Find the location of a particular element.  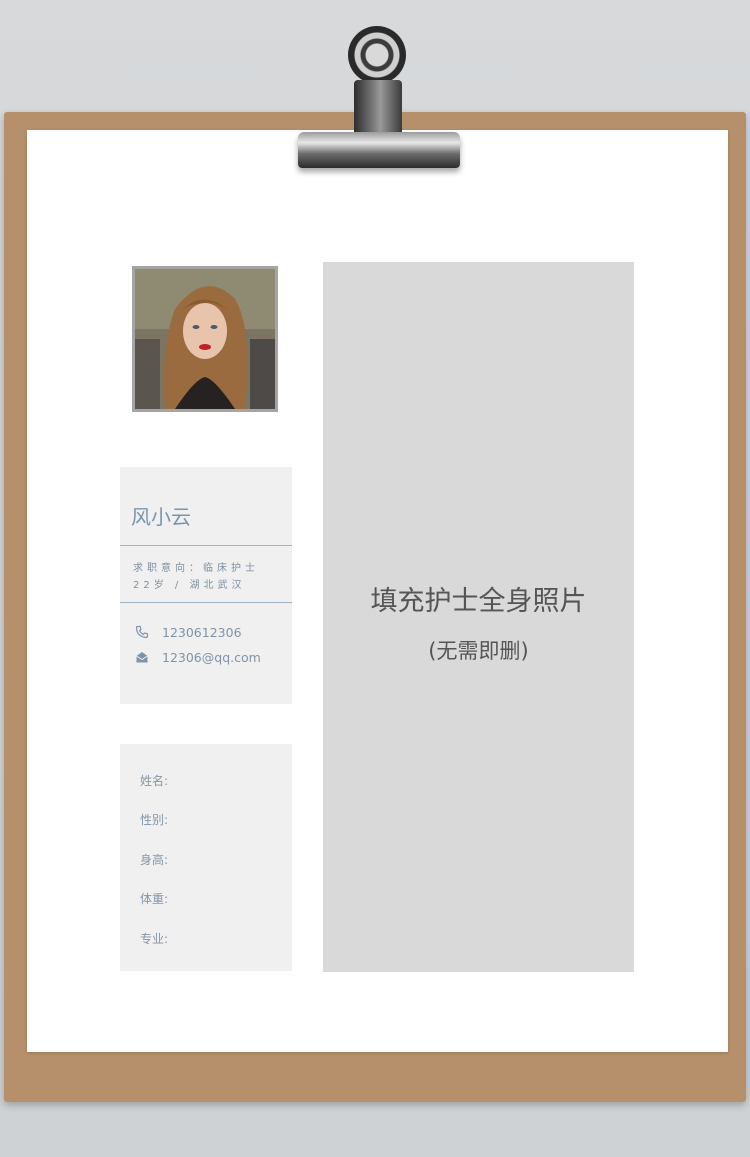

phone-number: 1230612306 is located at coordinates (202, 632).